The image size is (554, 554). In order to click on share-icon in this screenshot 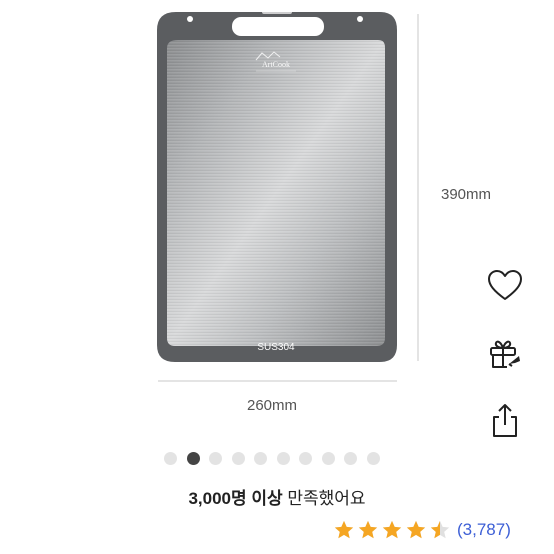, I will do `click(505, 420)`.